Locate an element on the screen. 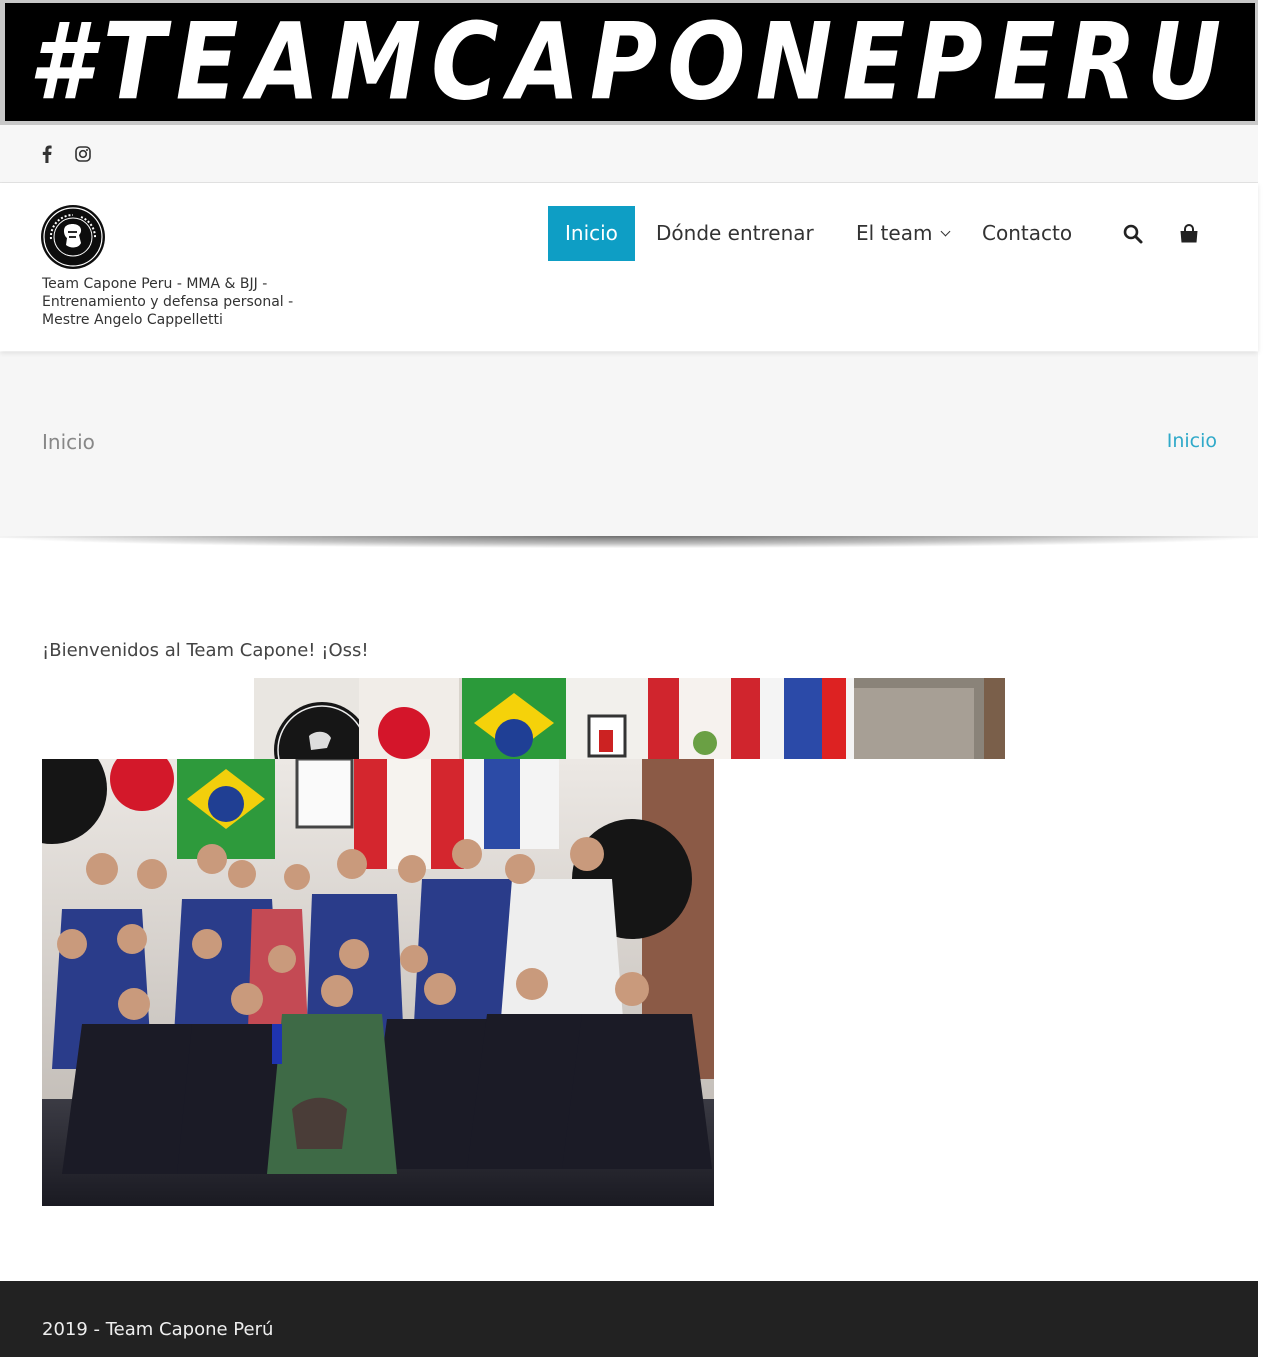 This screenshot has height=1357, width=1264. nav-label: Contacto is located at coordinates (1027, 233).